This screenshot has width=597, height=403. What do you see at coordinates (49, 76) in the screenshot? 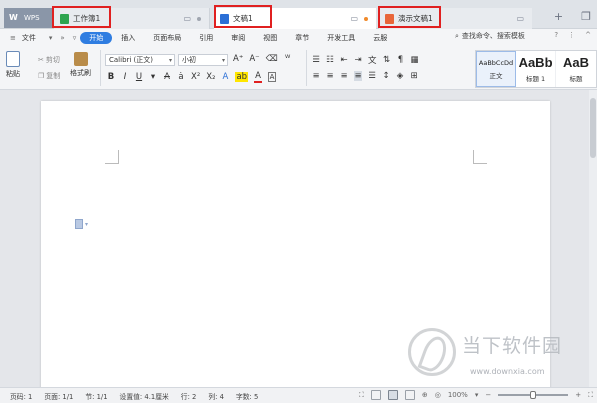
I see `copy-button: ❐ 复制` at bounding box center [49, 76].